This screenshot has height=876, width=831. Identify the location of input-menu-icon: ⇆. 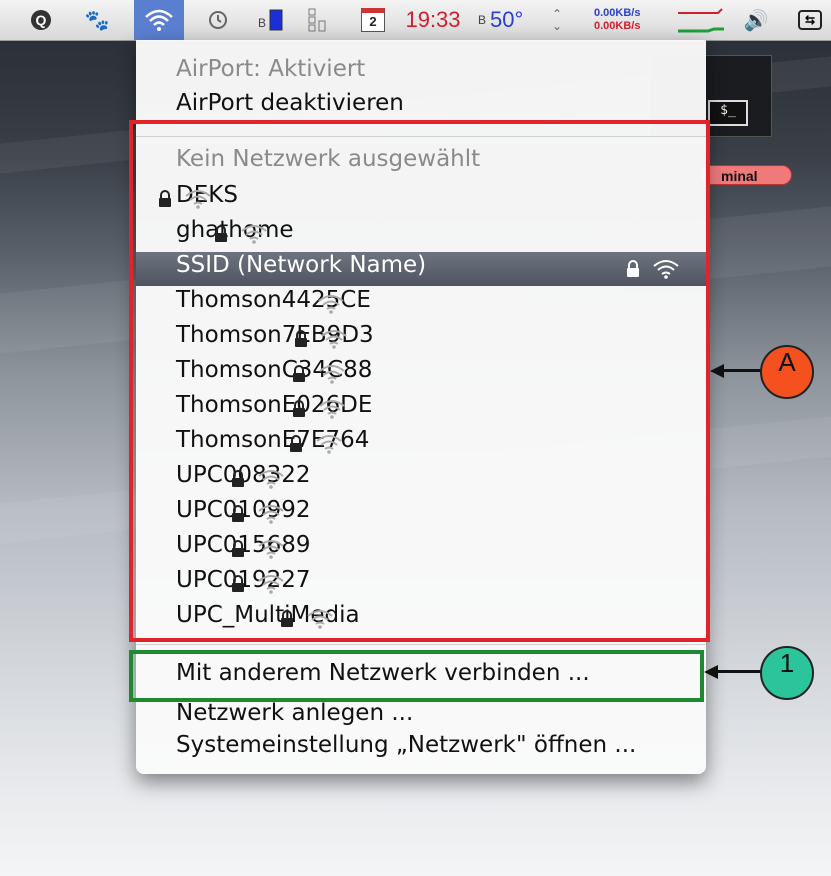
(810, 20).